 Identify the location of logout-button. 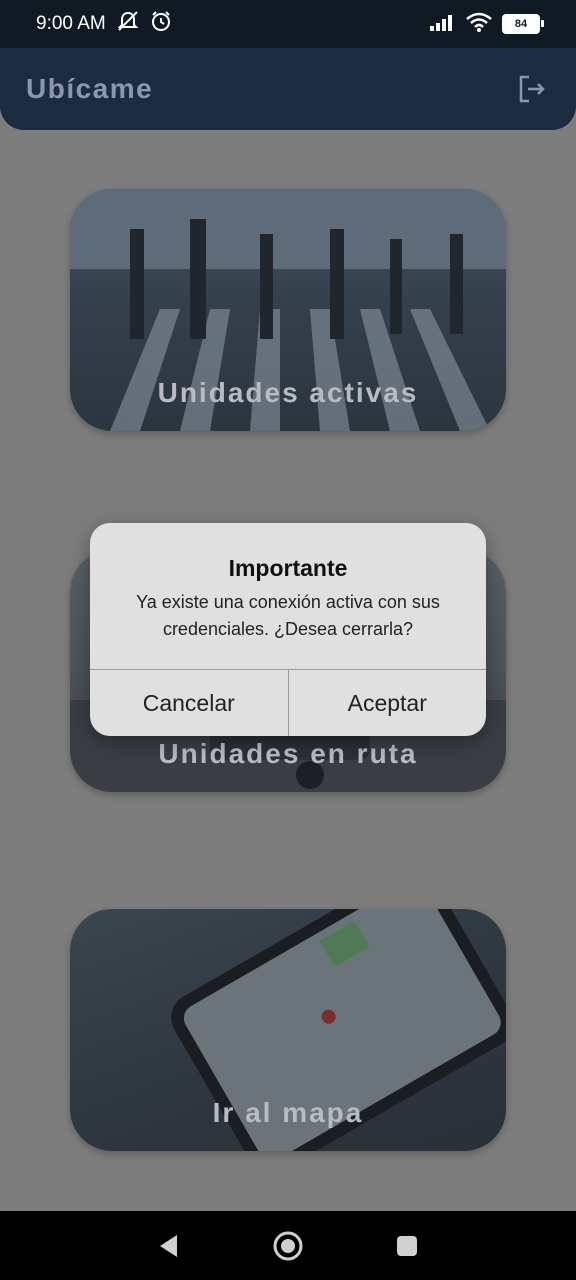
(532, 89).